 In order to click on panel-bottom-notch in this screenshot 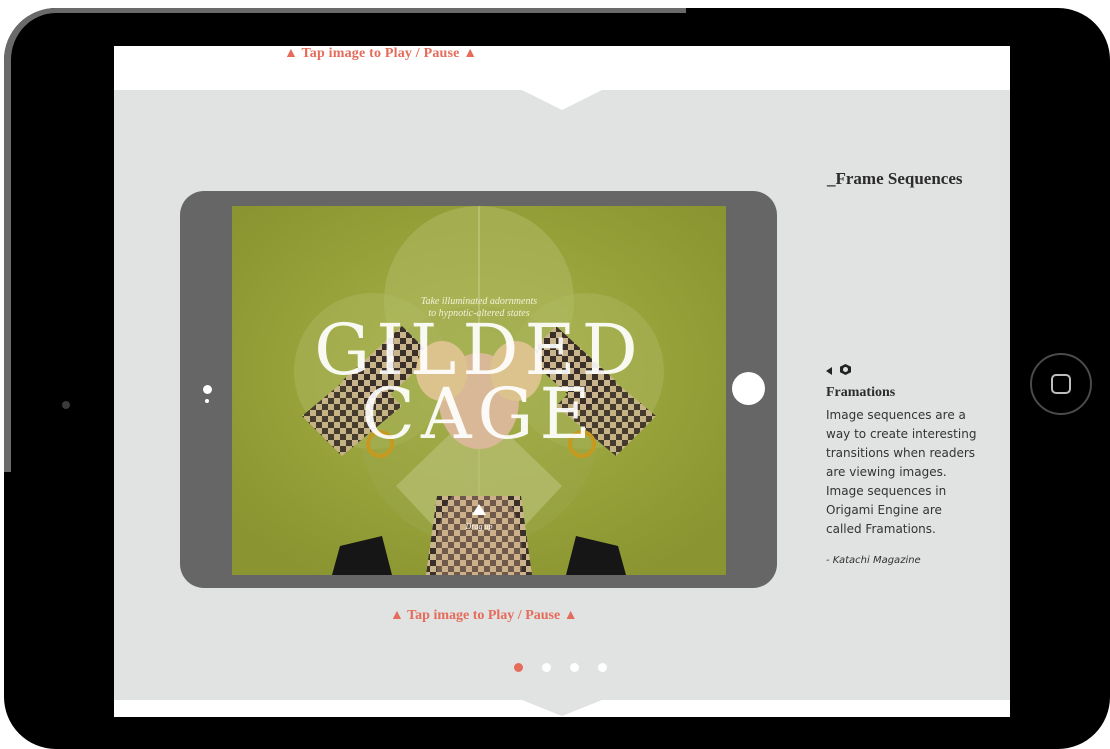, I will do `click(562, 708)`.